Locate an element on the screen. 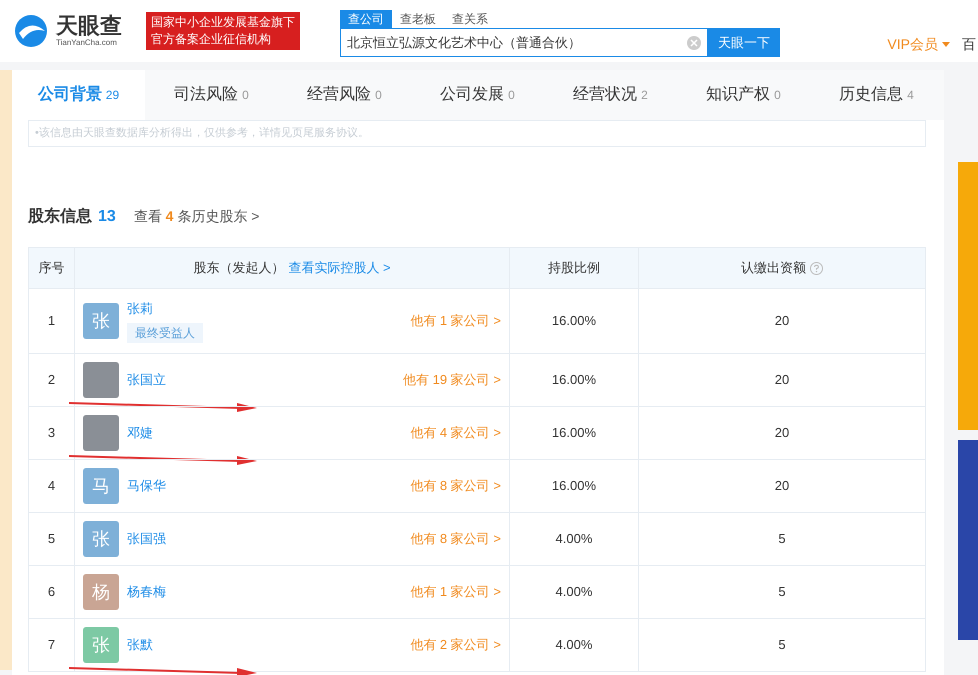 The image size is (978, 675). companies-link: 他有 2 家公司 > is located at coordinates (455, 645).